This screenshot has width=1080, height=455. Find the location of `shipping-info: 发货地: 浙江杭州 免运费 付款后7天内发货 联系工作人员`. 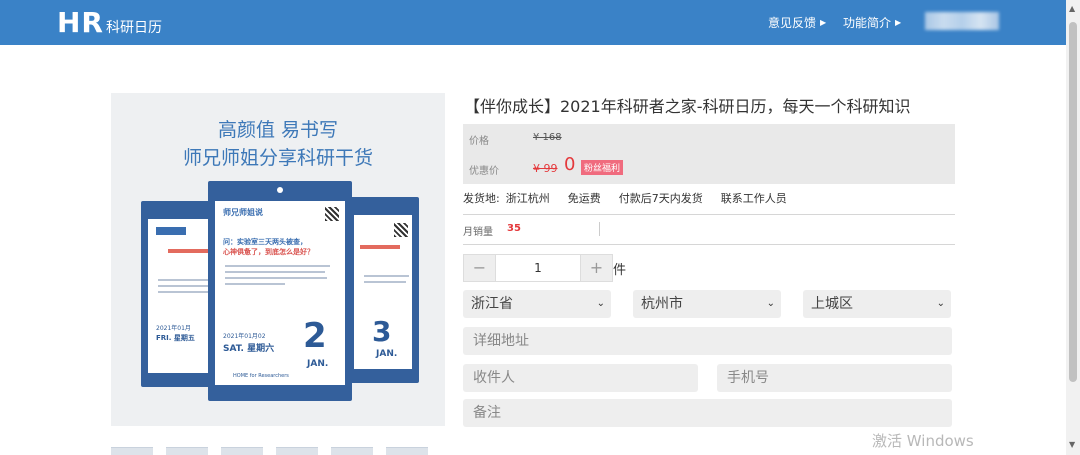

shipping-info: 发货地: 浙江杭州 免运费 付款后7天内发货 联系工作人员 is located at coordinates (625, 198).